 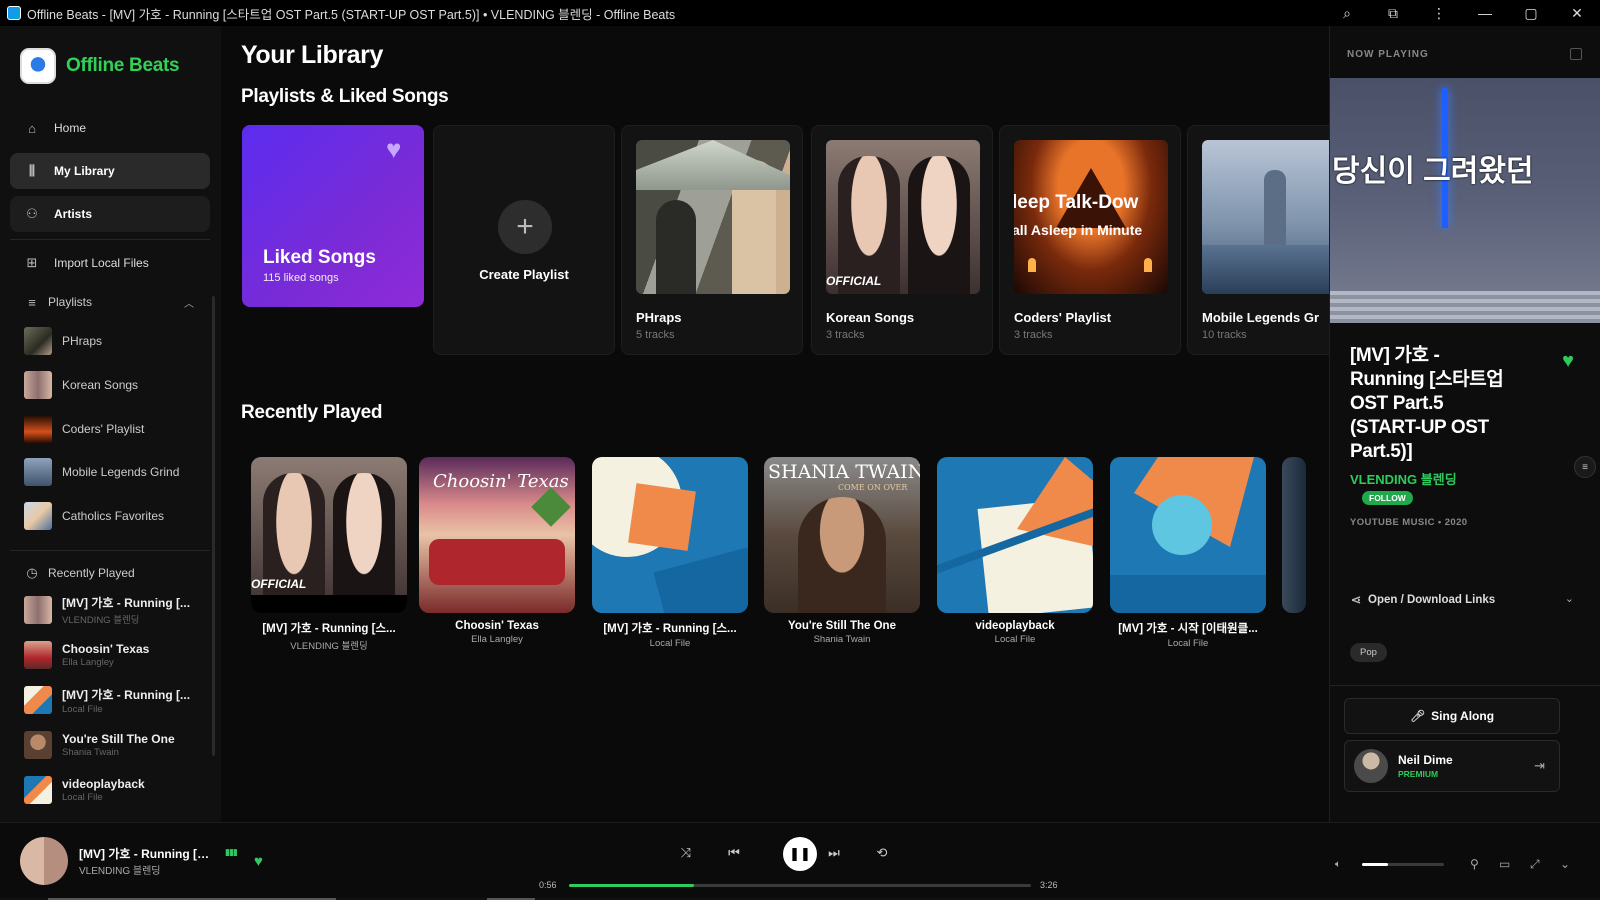 What do you see at coordinates (1049, 885) in the screenshot?
I see `total-time: 3:26` at bounding box center [1049, 885].